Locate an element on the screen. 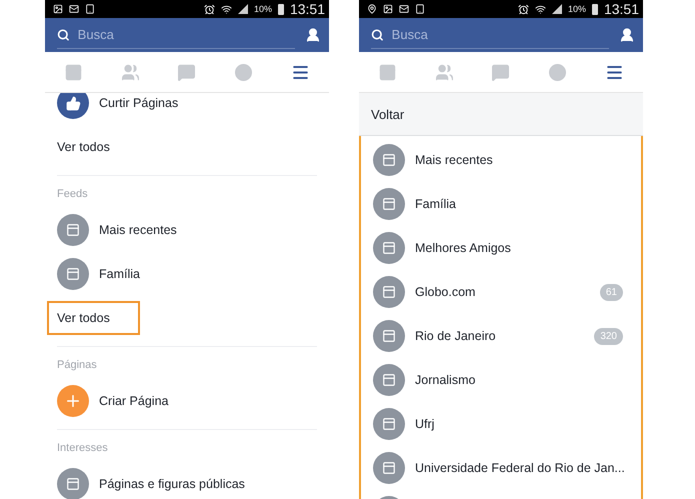  menu-item-label: Jornalismo is located at coordinates (522, 380).